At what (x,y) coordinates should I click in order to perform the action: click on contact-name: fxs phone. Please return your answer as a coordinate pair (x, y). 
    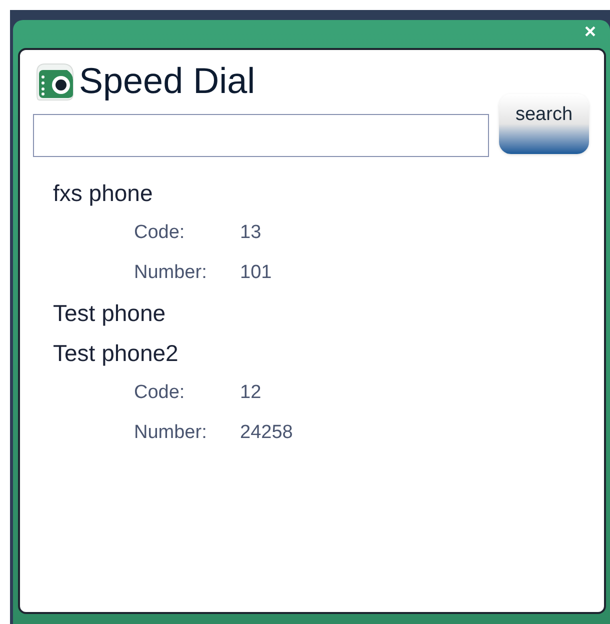
    Looking at the image, I should click on (322, 193).